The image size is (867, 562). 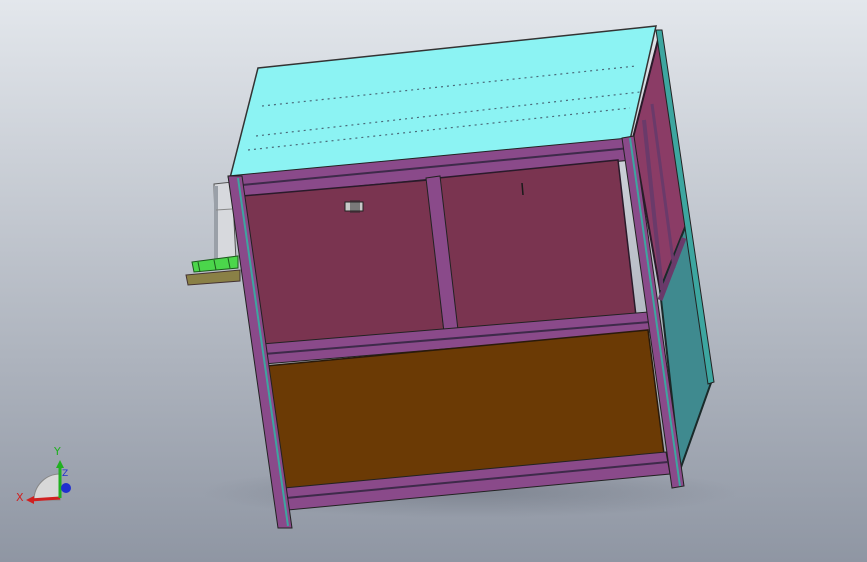 I want to click on panel-hinge-mark, so click(x=522, y=189).